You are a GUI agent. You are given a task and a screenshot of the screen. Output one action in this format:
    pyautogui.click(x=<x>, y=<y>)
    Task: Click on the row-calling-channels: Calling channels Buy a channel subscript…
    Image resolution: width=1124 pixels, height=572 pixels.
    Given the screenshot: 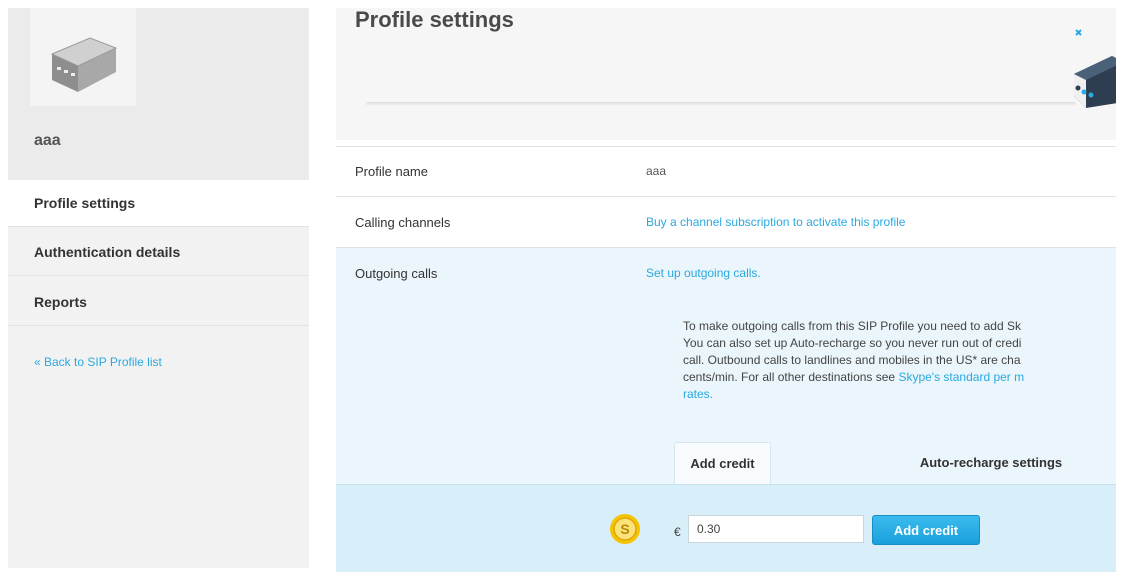 What is the action you would take?
    pyautogui.click(x=726, y=221)
    